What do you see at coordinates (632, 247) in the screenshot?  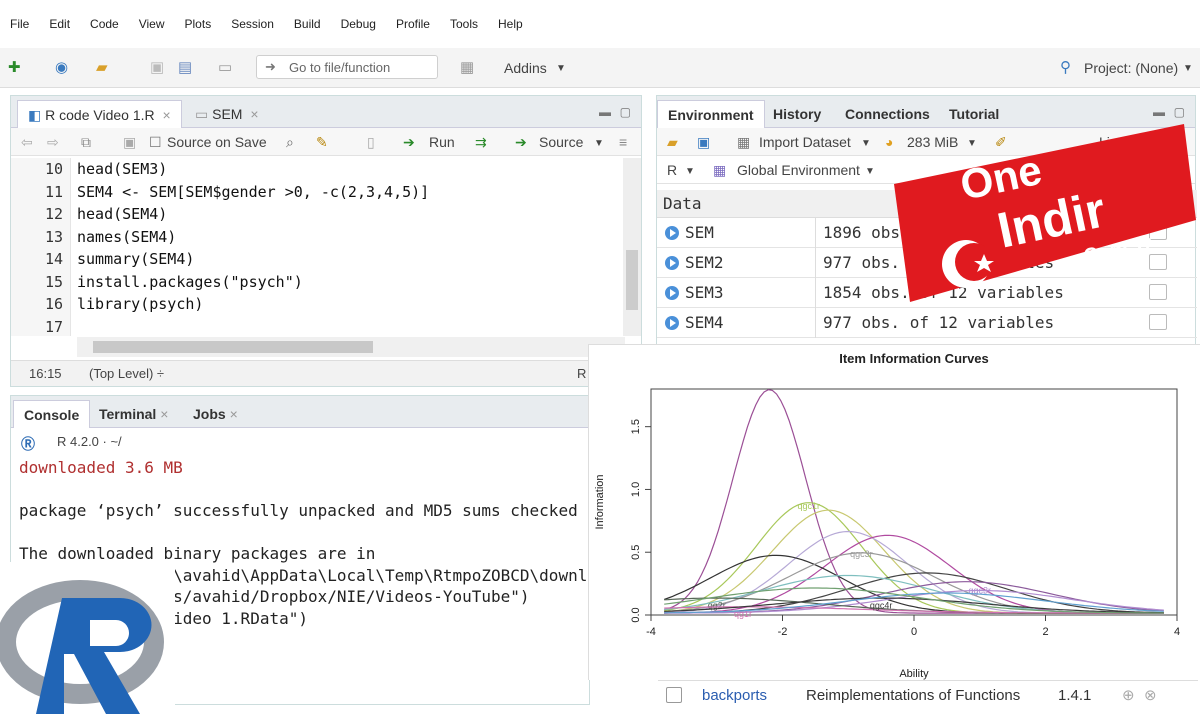 I see `editor-vertical-scrollbar` at bounding box center [632, 247].